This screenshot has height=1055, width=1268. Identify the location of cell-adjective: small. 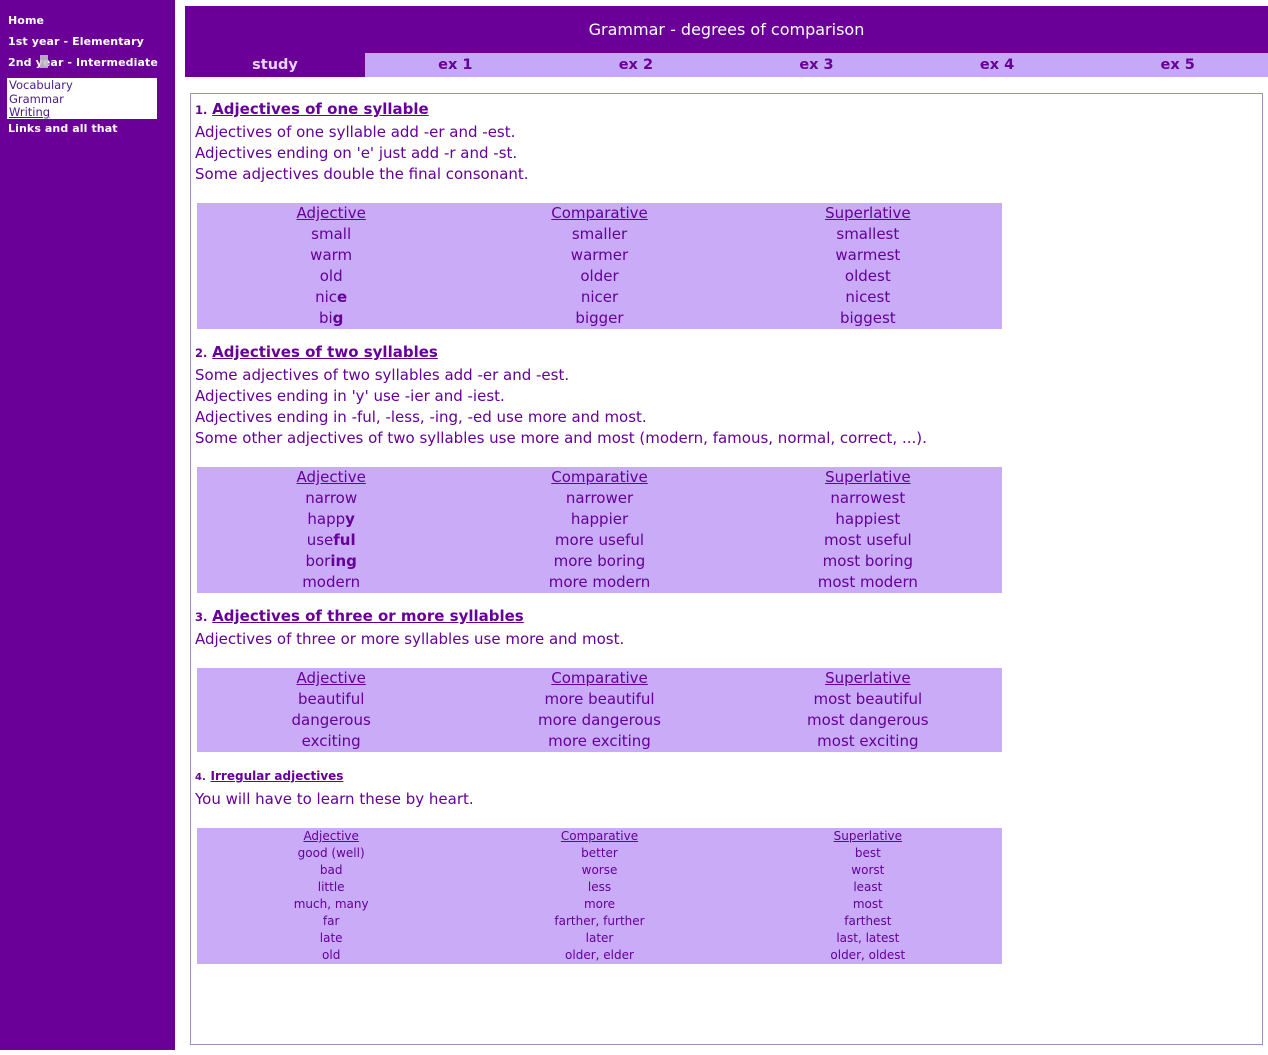
(331, 234).